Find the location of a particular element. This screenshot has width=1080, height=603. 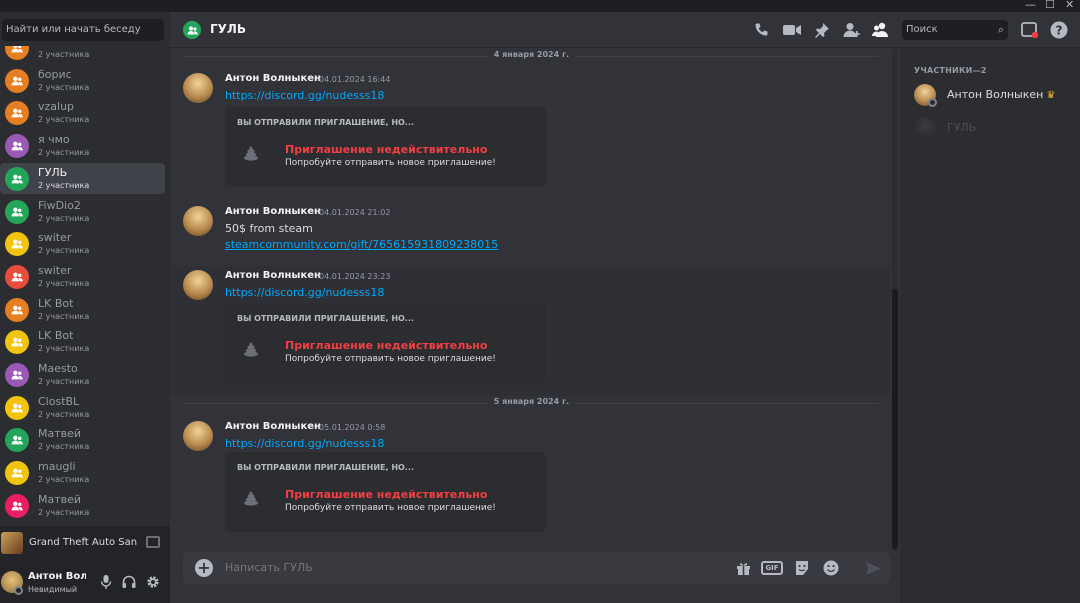

scrollbar-thumb is located at coordinates (895, 419).